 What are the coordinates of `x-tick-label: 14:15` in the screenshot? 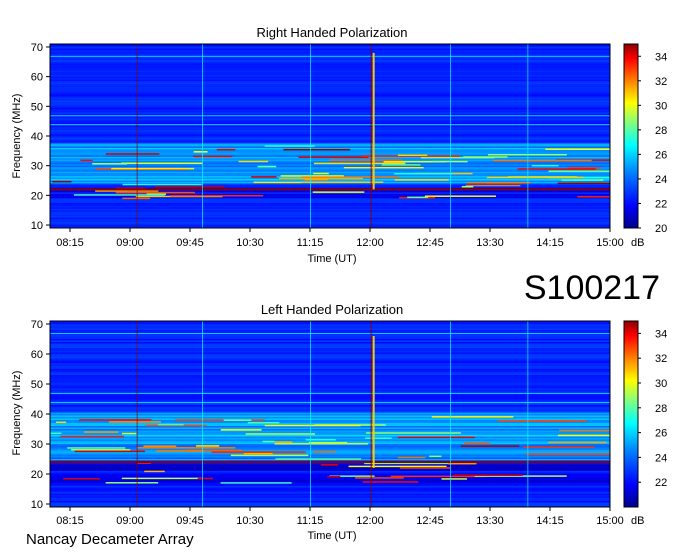 It's located at (550, 243).